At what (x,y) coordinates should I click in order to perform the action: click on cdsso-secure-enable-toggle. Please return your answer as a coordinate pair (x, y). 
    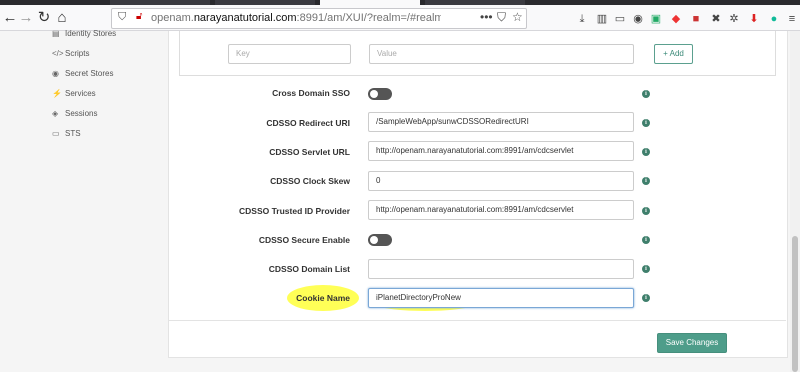
    Looking at the image, I should click on (380, 240).